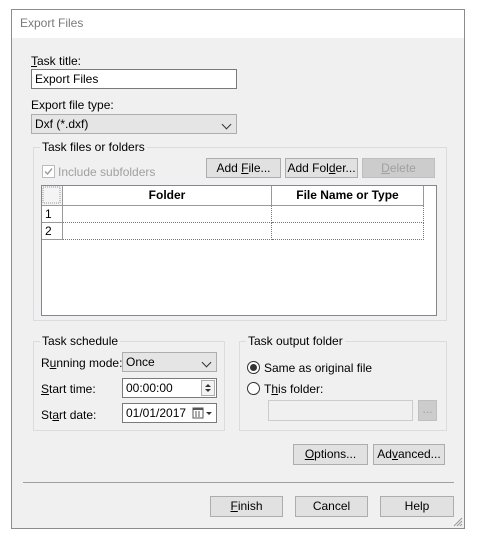  I want to click on resize-grip-icon, so click(457, 521).